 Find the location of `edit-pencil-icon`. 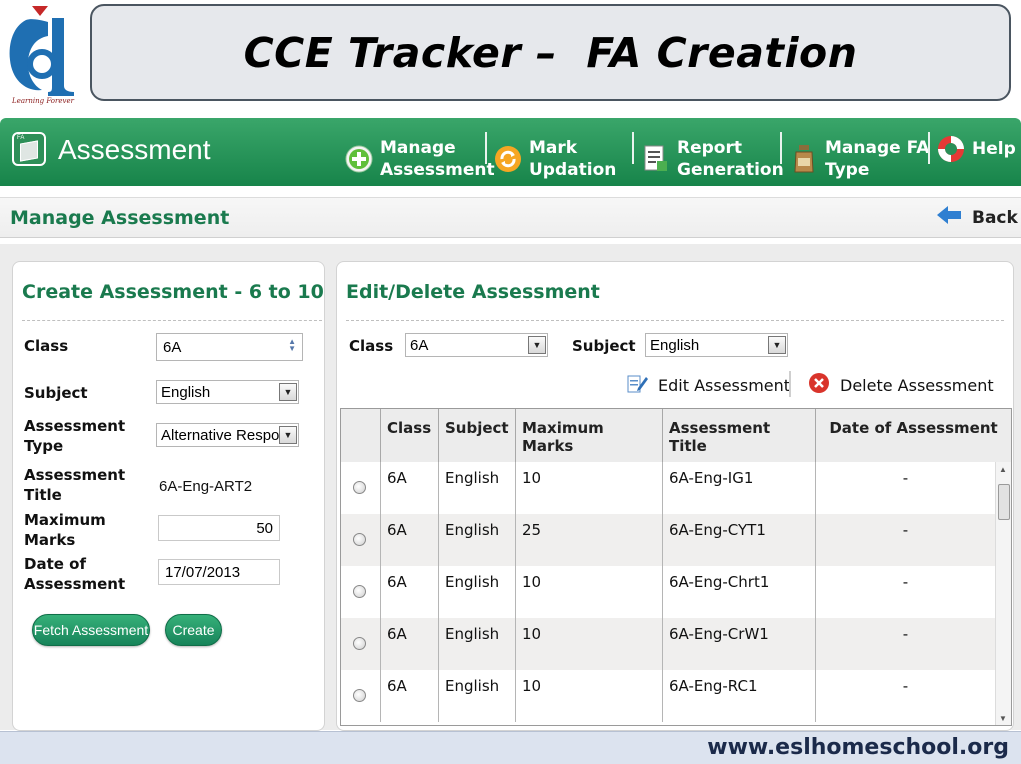

edit-pencil-icon is located at coordinates (637, 385).